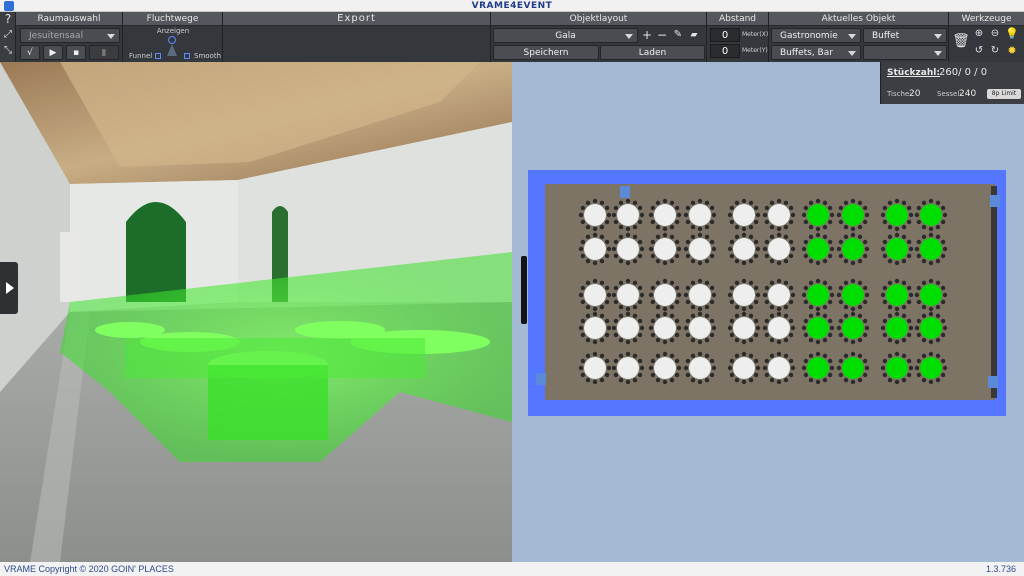 The image size is (1024, 576). Describe the element at coordinates (816, 35) in the screenshot. I see `category-select: Gastronomie` at that location.